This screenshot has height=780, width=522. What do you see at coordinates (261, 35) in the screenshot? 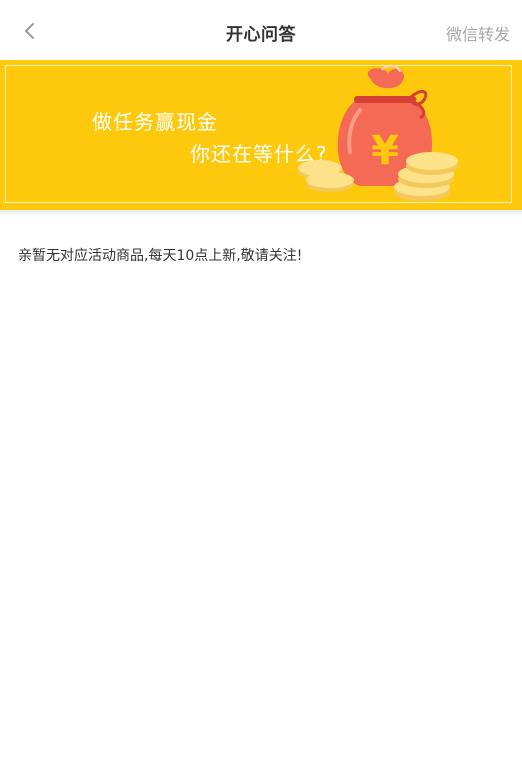
I see `page-title: 开心问答` at bounding box center [261, 35].